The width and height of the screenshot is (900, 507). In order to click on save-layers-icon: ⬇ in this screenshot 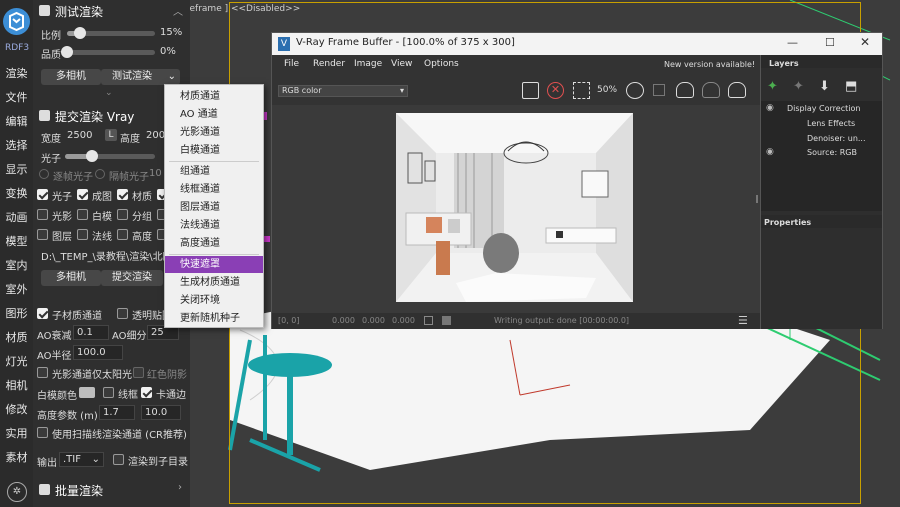, I will do `click(824, 86)`.